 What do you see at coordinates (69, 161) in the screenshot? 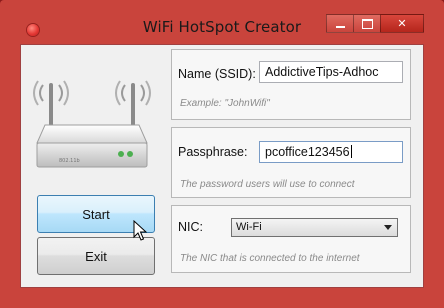
I see `router-model-label: 802.11b` at bounding box center [69, 161].